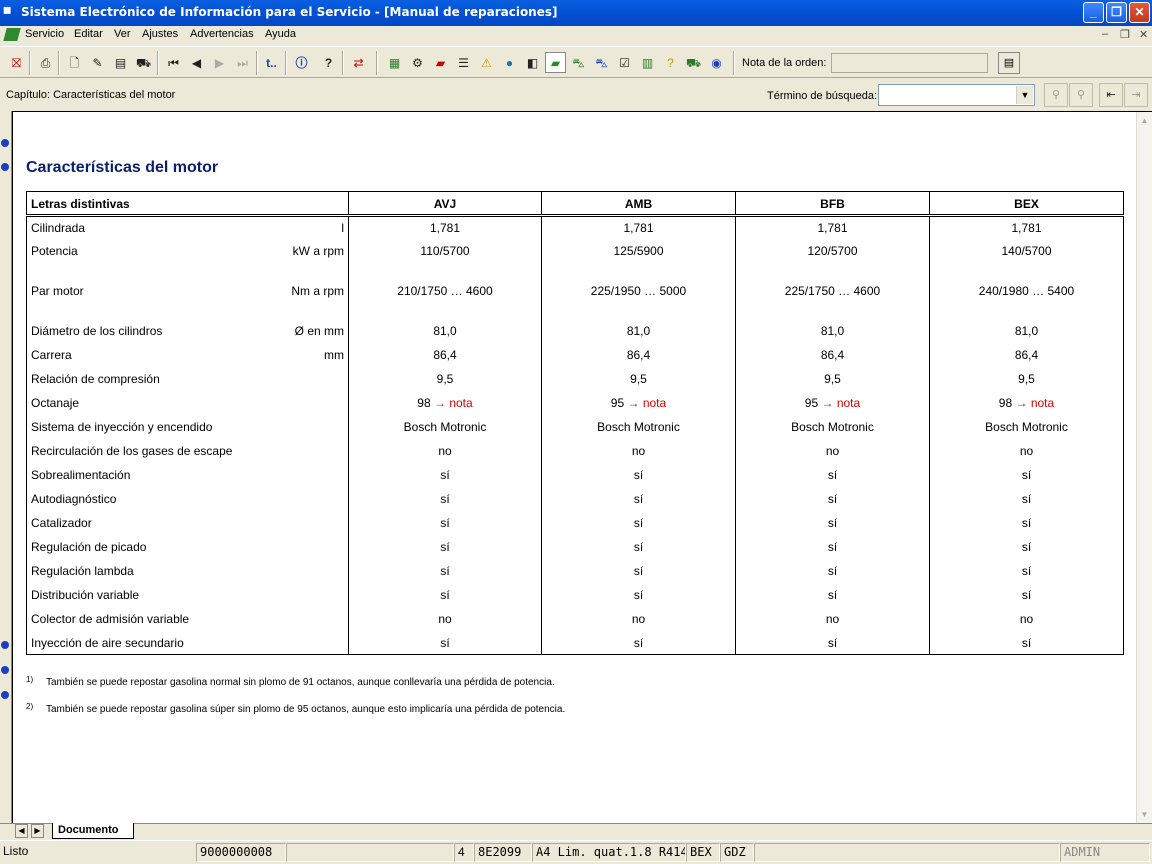  What do you see at coordinates (464, 852) in the screenshot?
I see `status-page: 4` at bounding box center [464, 852].